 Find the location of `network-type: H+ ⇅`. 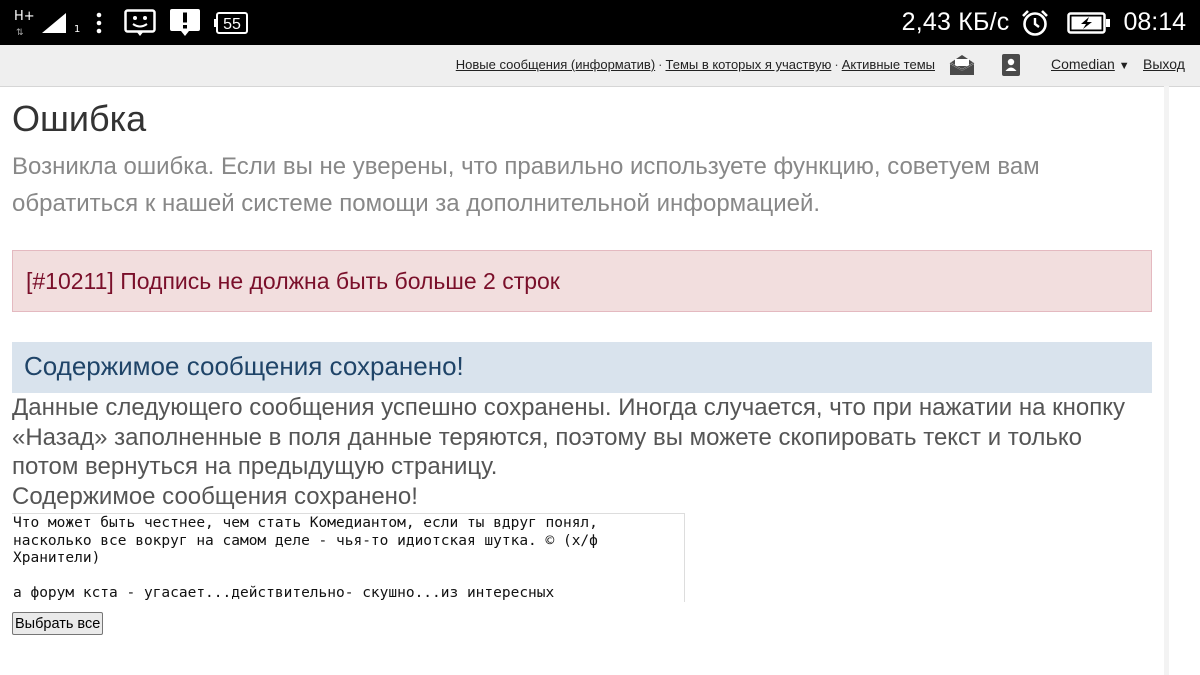

network-type: H+ ⇅ is located at coordinates (25, 23).